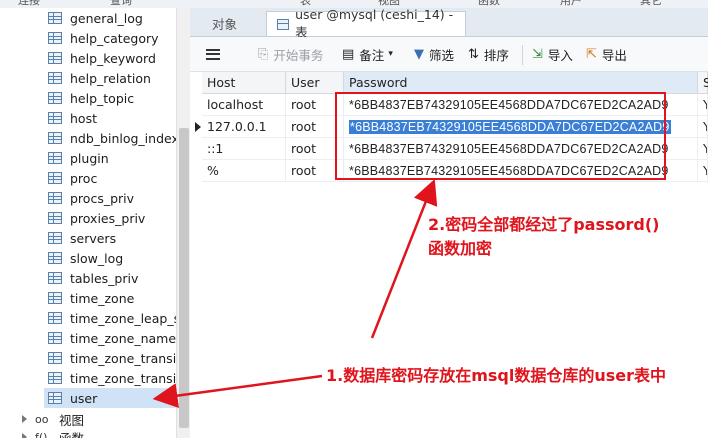 The width and height of the screenshot is (708, 438). Describe the element at coordinates (83, 118) in the screenshot. I see `nav-table-label: host` at that location.